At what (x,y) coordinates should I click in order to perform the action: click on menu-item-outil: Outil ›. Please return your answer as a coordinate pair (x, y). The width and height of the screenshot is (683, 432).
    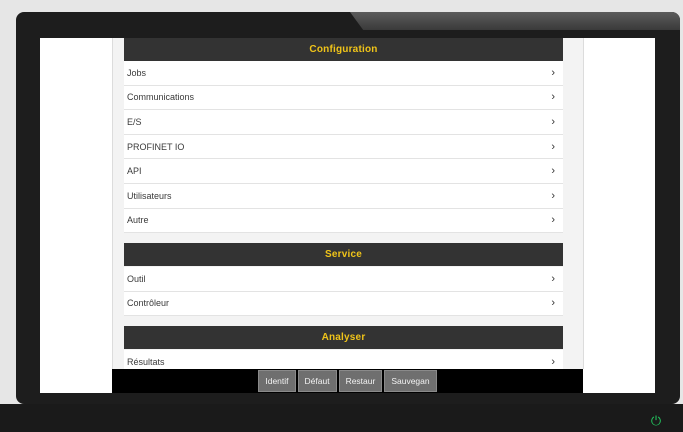
    Looking at the image, I should click on (343, 279).